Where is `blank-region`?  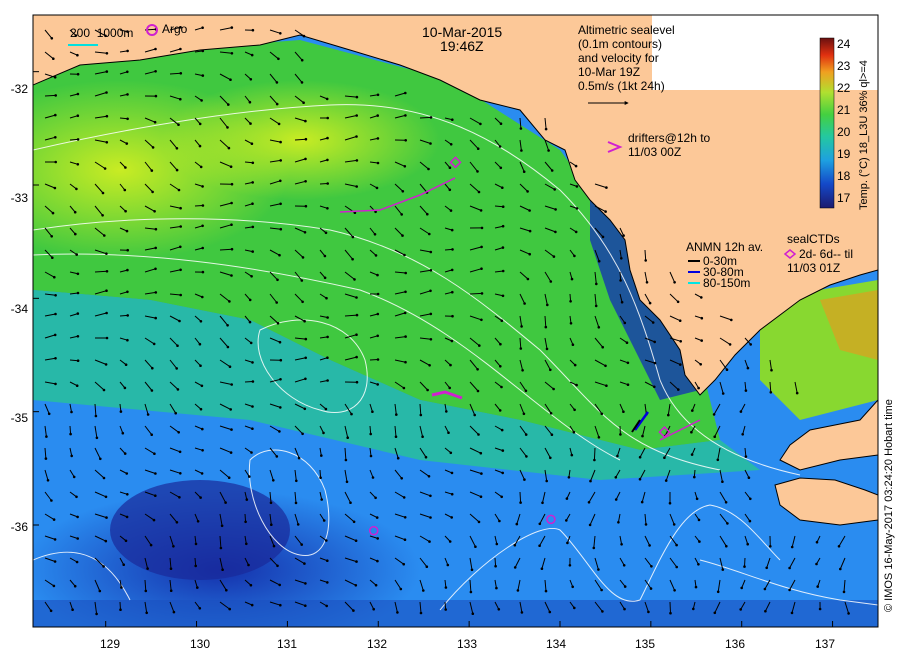 blank-region is located at coordinates (765, 52).